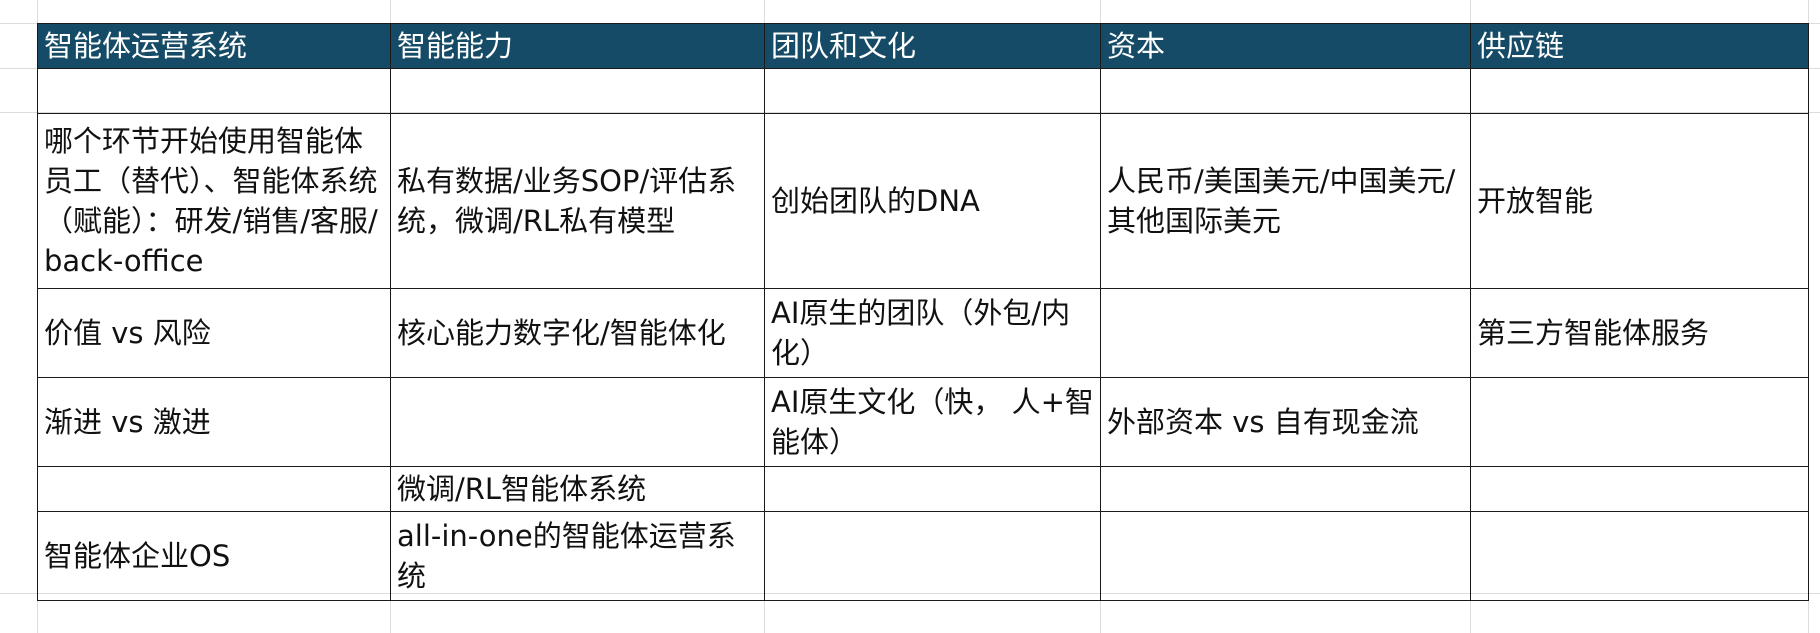 This screenshot has width=1820, height=633. Describe the element at coordinates (932, 46) in the screenshot. I see `header-cell-team-culture: 团队和文化` at that location.